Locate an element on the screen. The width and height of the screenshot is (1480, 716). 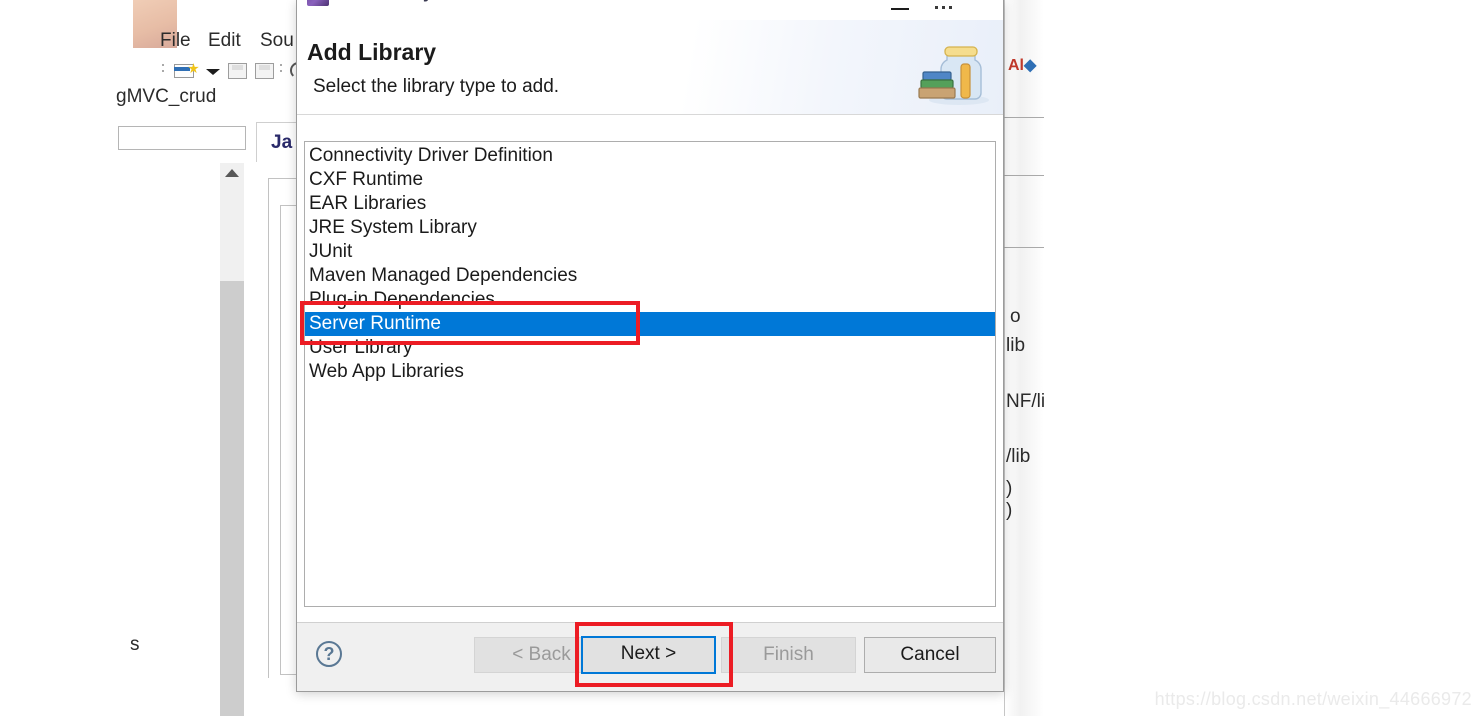
list-item: EAR Libraries is located at coordinates (650, 204).